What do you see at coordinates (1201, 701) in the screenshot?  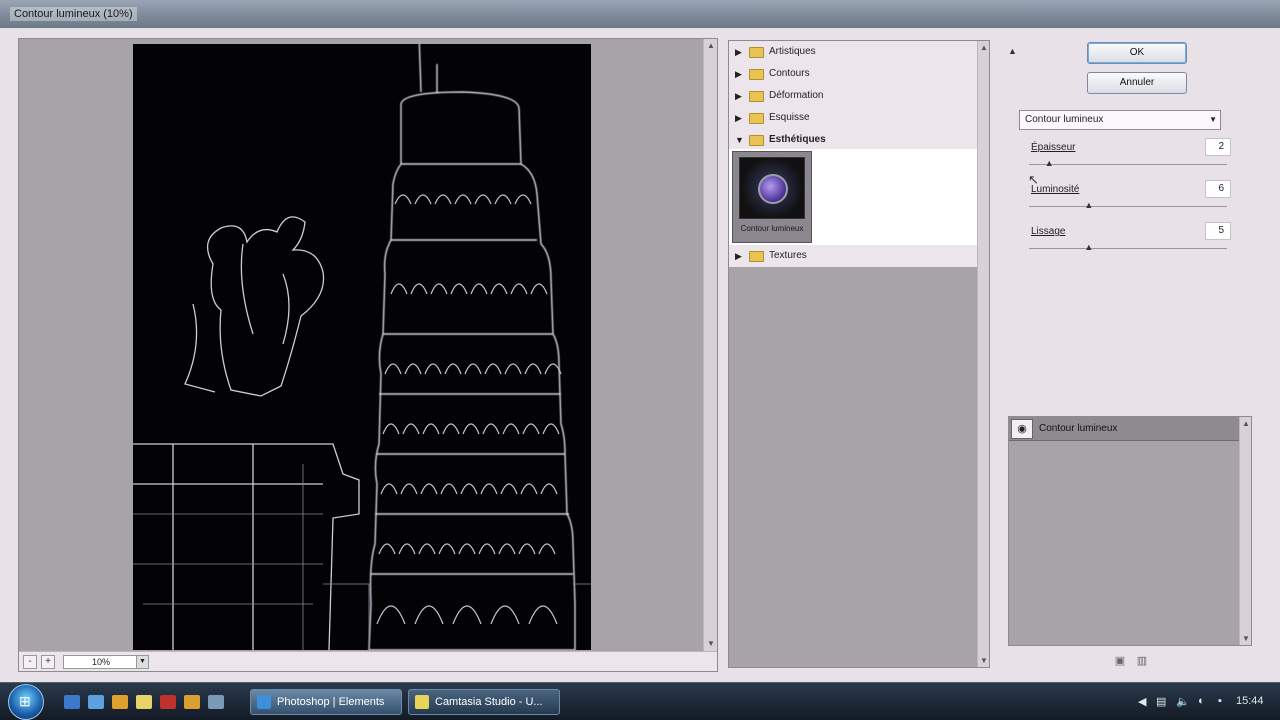 I see `language-icon: ◐` at bounding box center [1201, 701].